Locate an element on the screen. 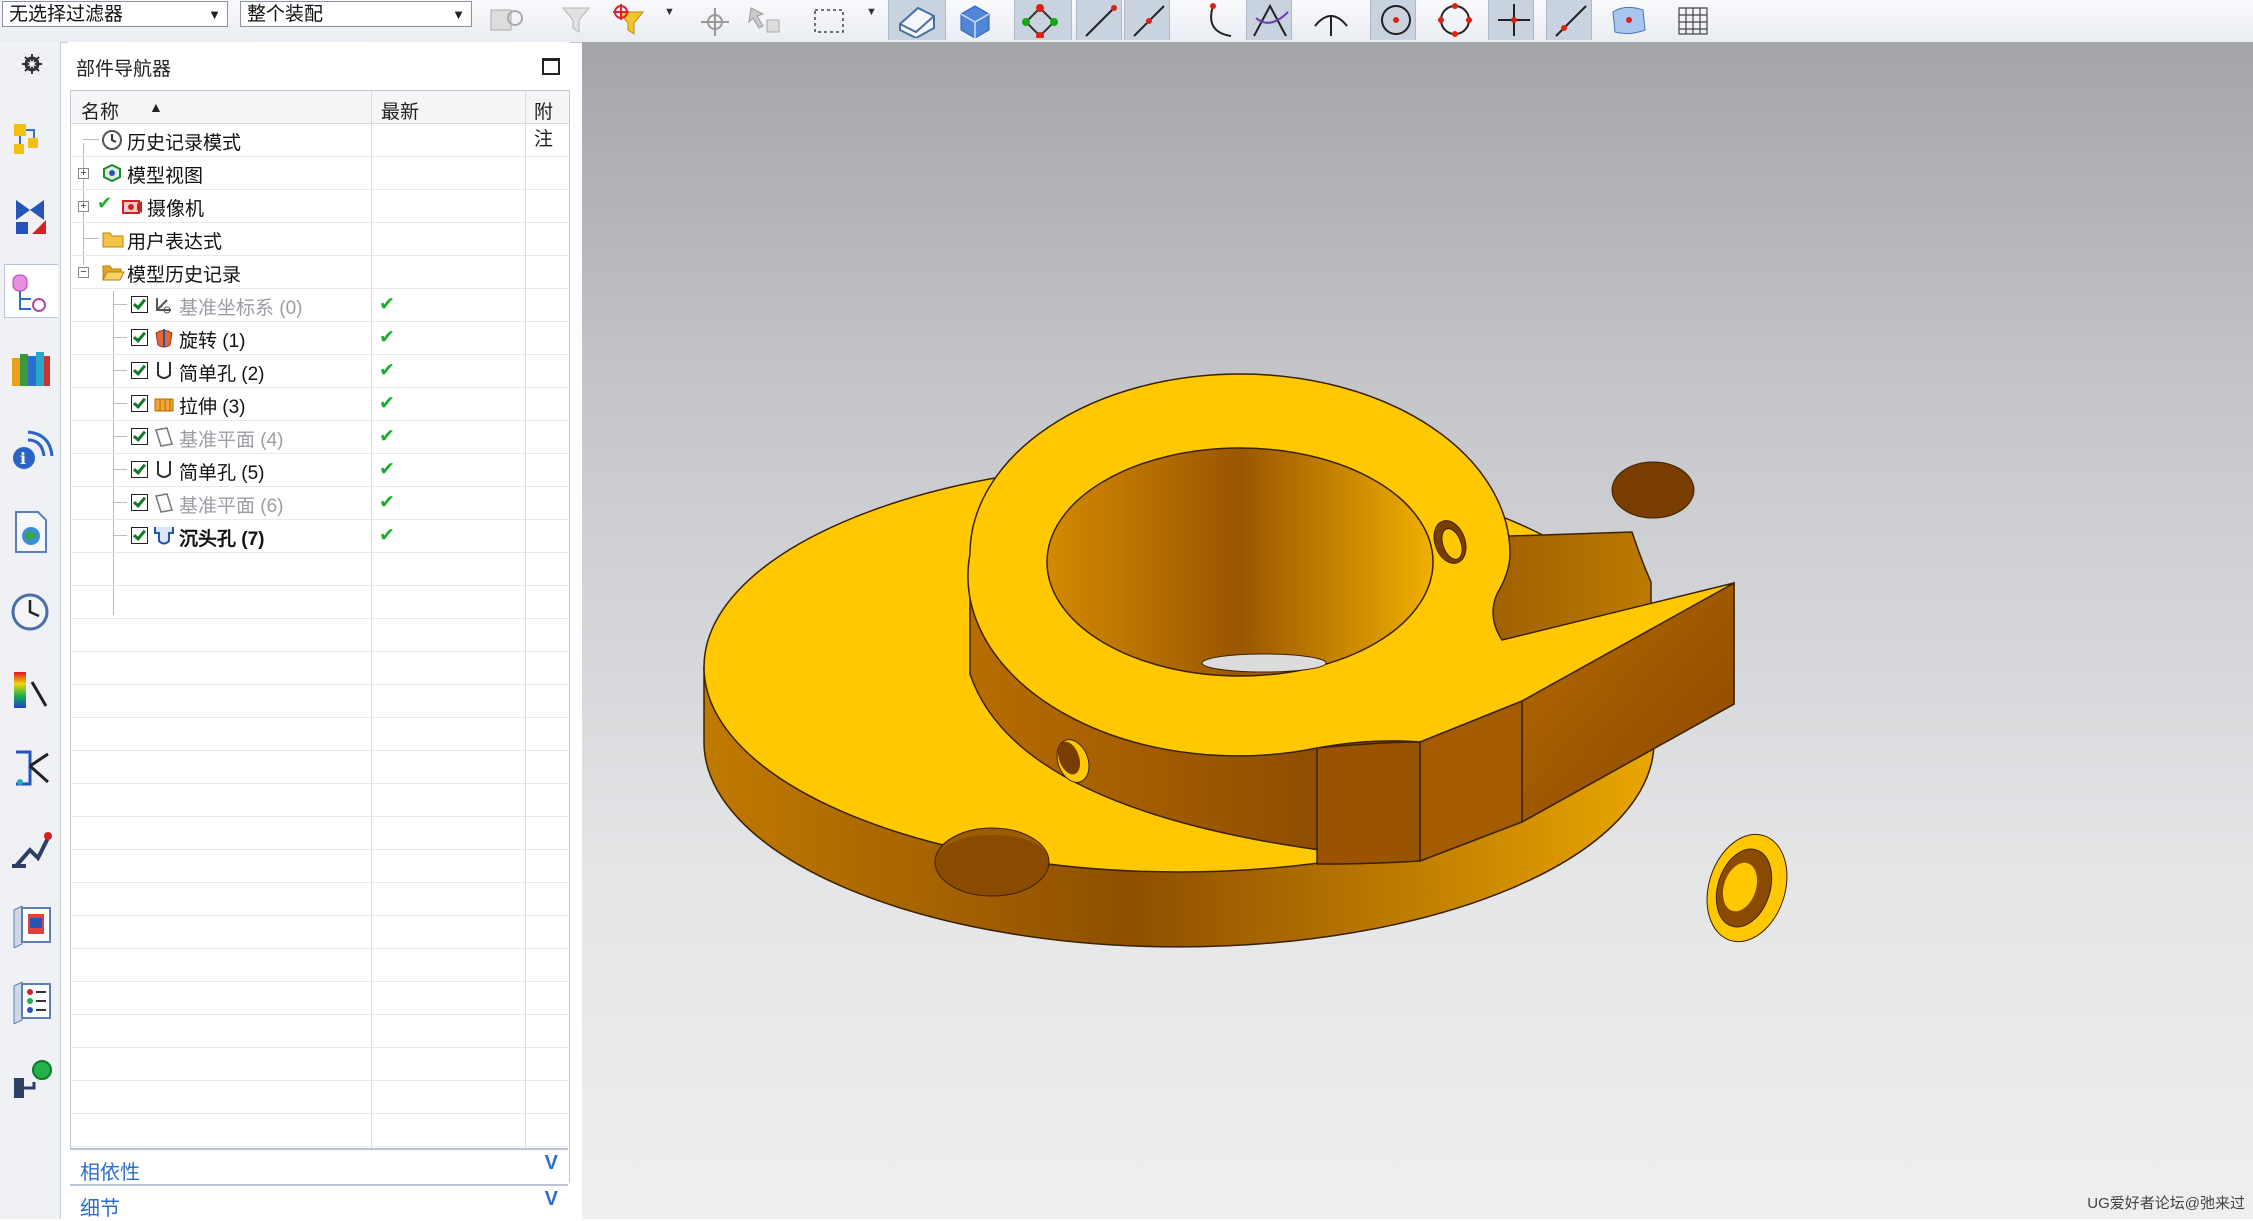 The width and height of the screenshot is (2253, 1221). tree-row-cameras: + ✔ 摄像机 is located at coordinates (320, 206).